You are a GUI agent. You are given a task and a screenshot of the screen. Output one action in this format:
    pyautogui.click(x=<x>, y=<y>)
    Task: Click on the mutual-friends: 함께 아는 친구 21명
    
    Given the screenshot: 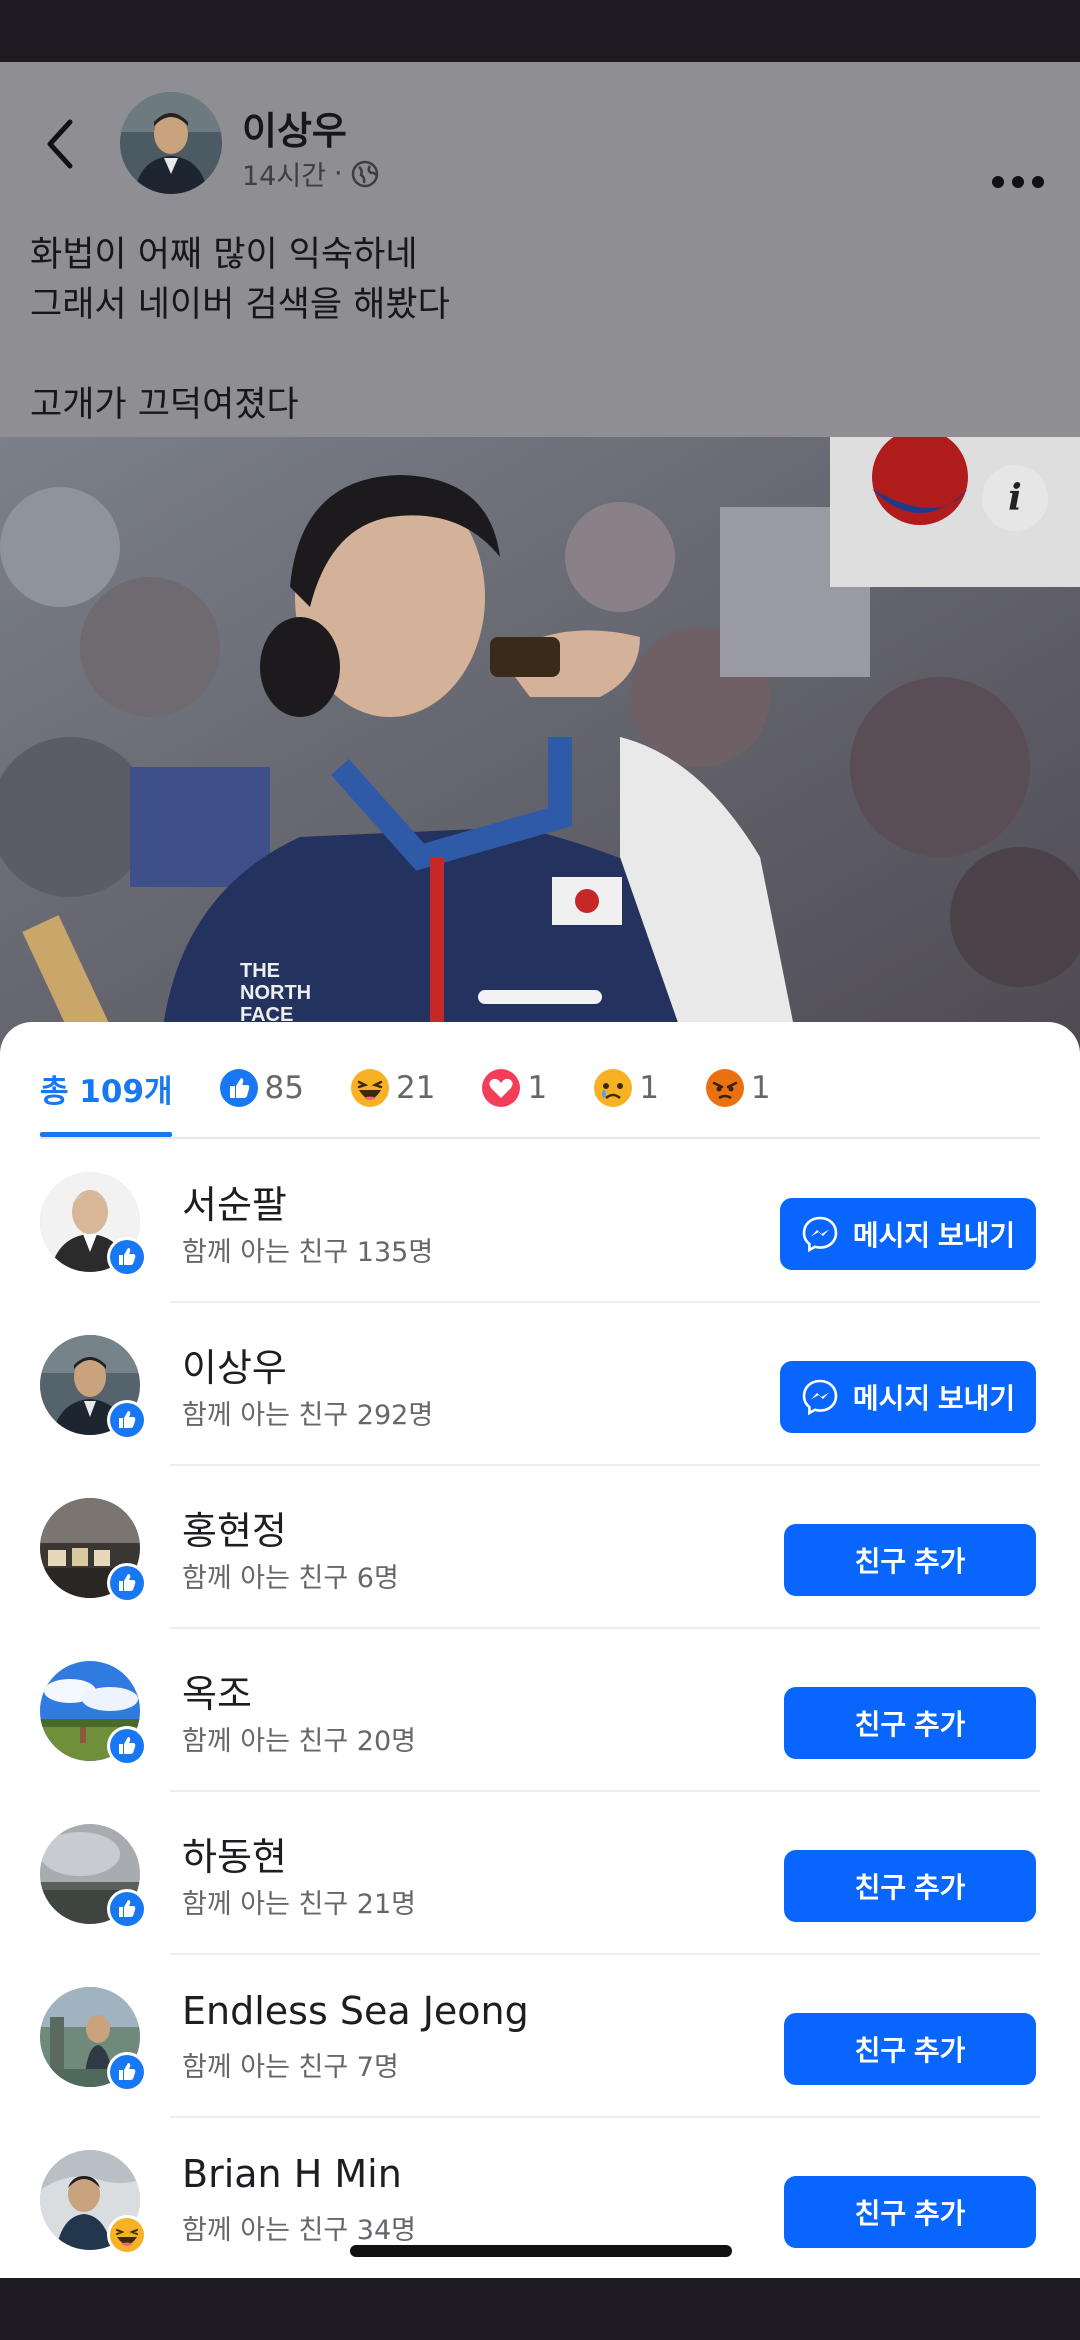 What is the action you would take?
    pyautogui.click(x=299, y=1904)
    